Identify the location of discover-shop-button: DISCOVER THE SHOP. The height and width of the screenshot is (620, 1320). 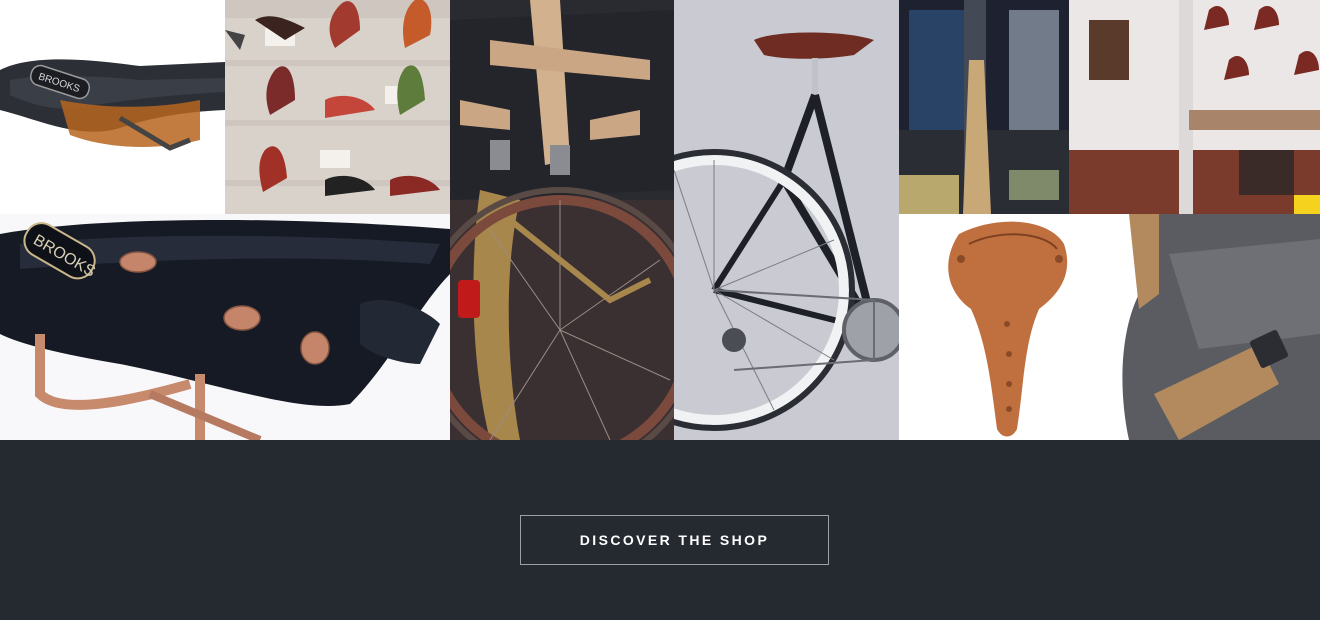
(674, 540).